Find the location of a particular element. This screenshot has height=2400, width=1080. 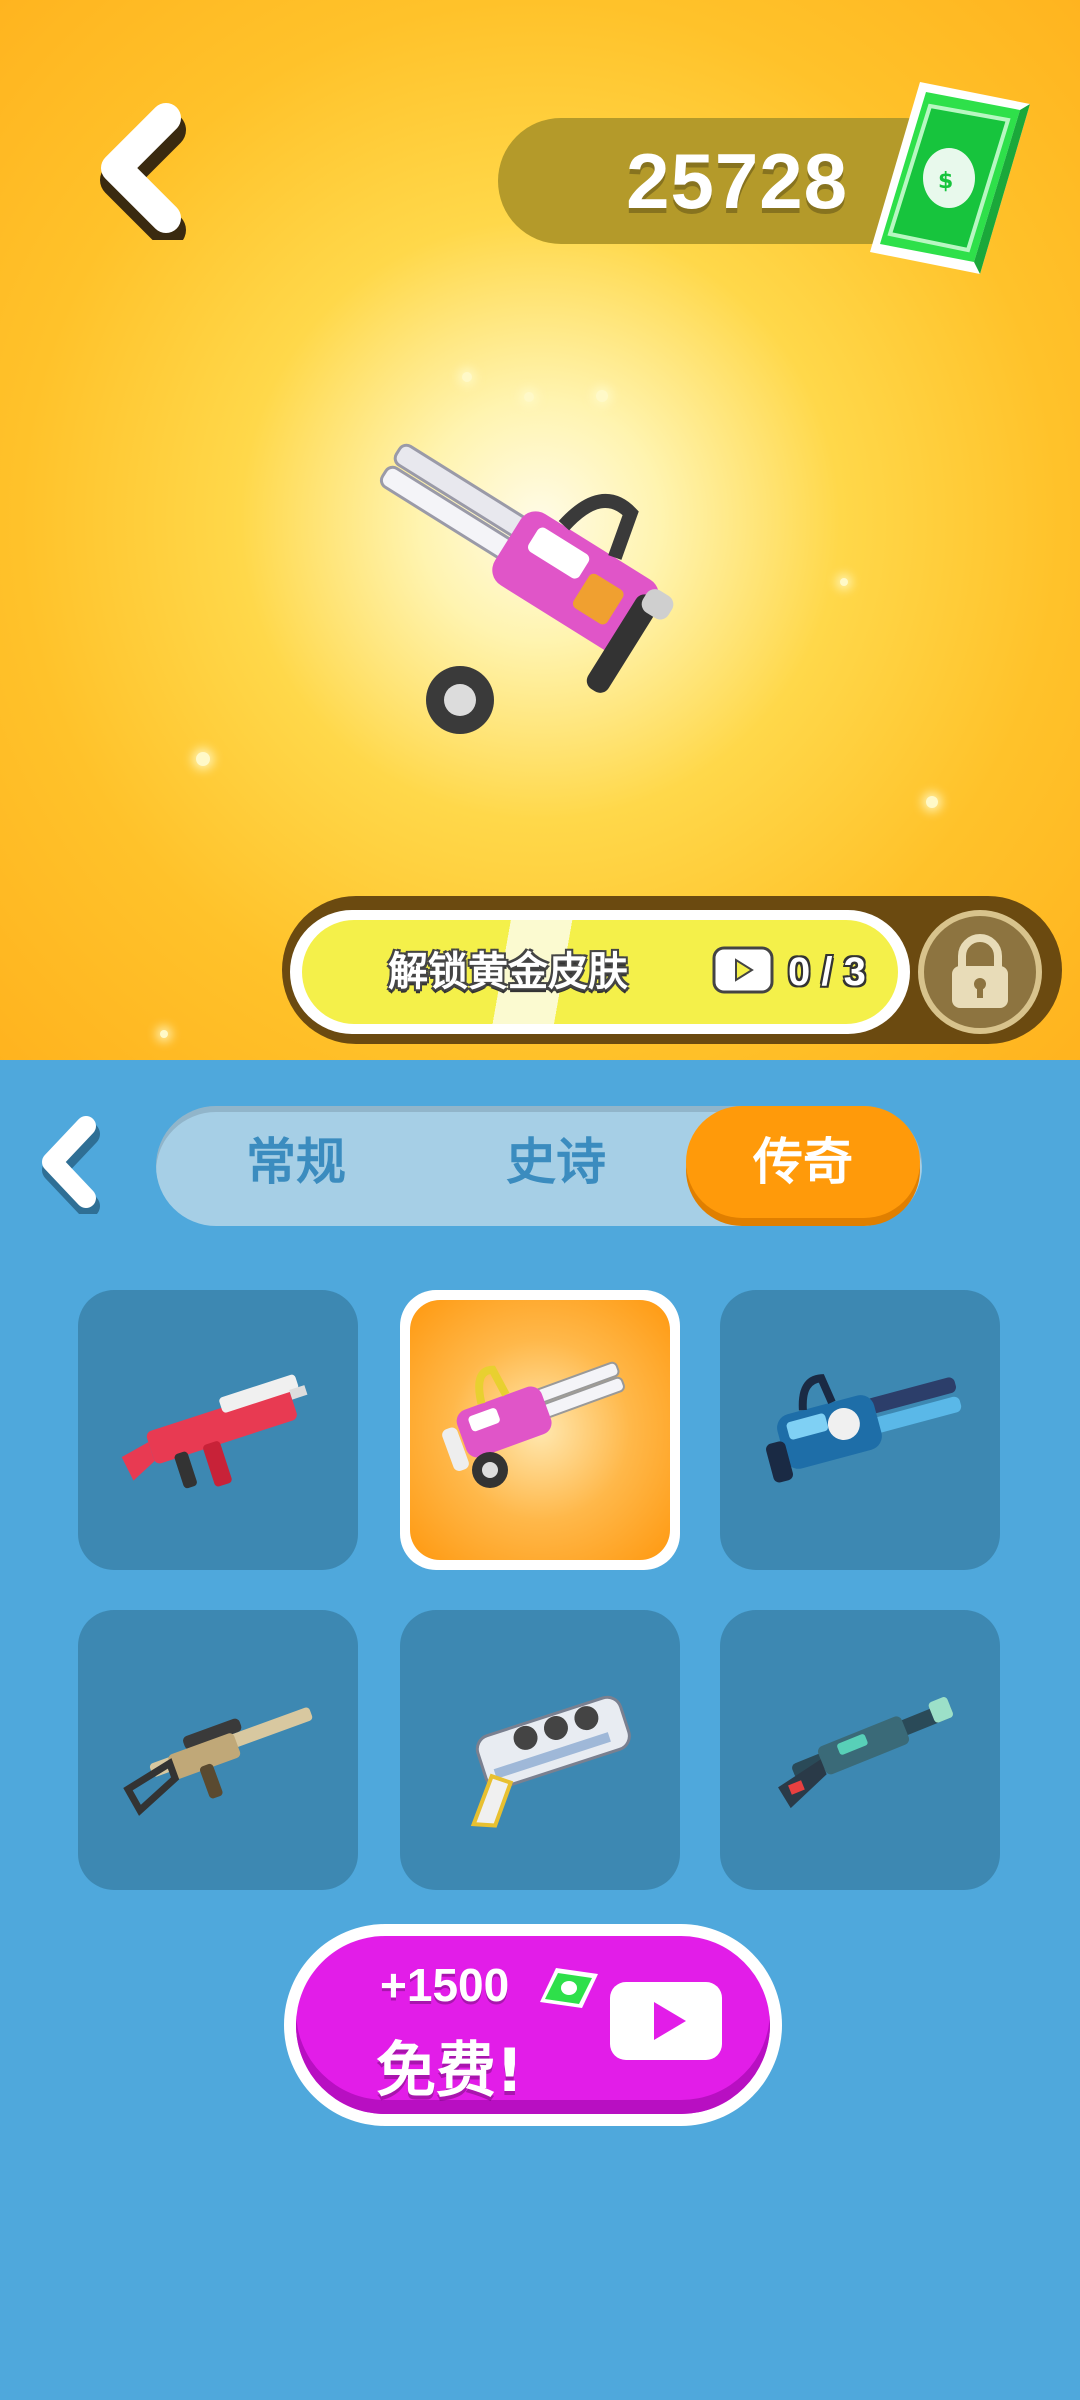

unlock-gold-skin-button: 解锁黄金皮肤 0 / 3 is located at coordinates (600, 972).